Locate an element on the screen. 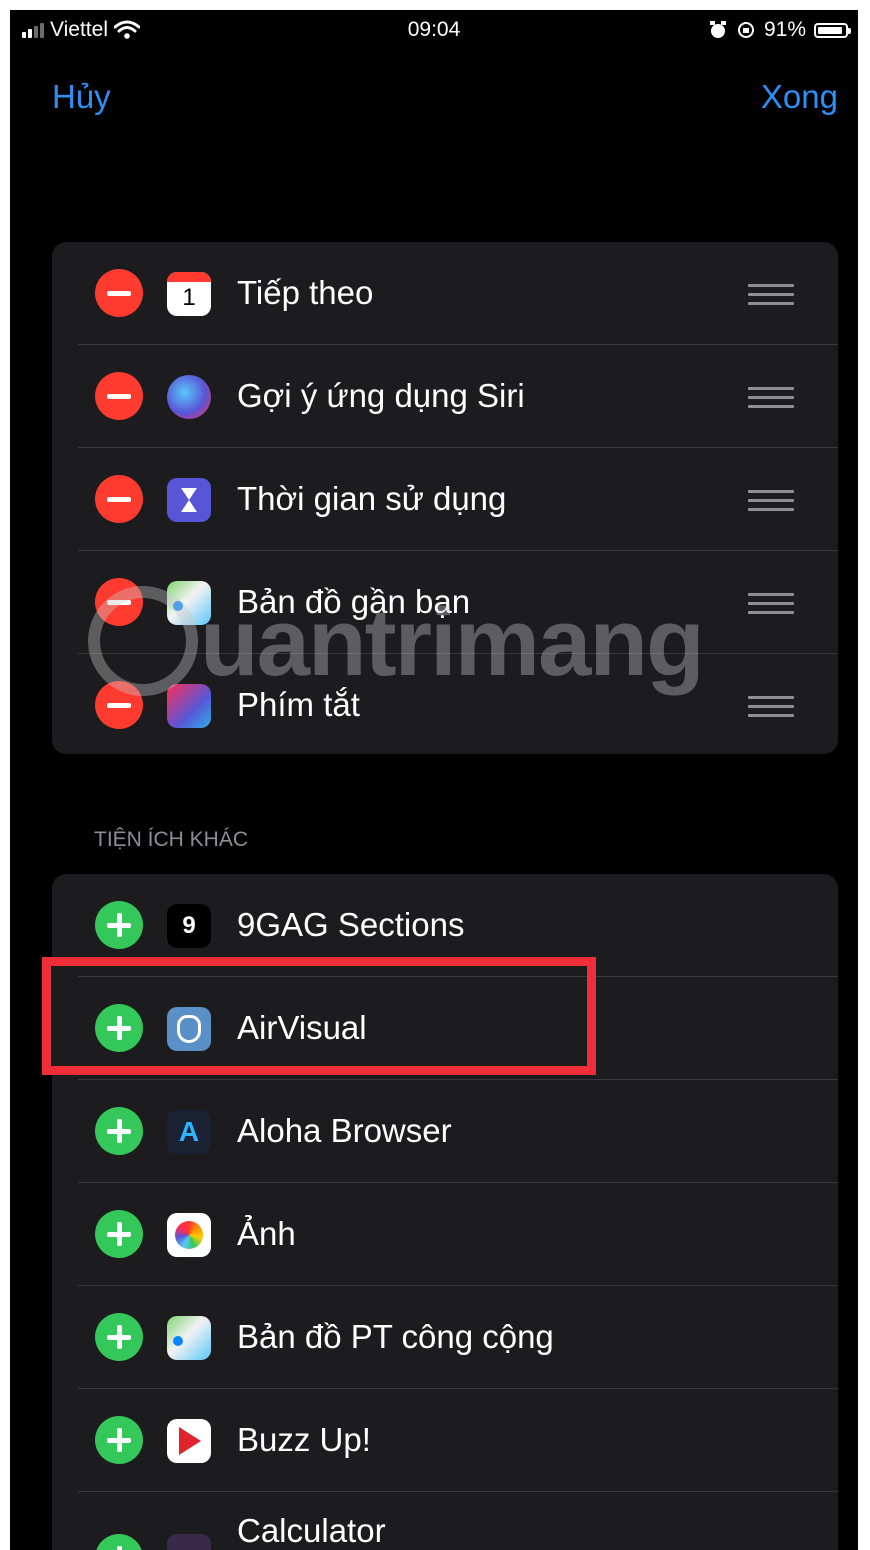  aloha-icon: A is located at coordinates (189, 1132).